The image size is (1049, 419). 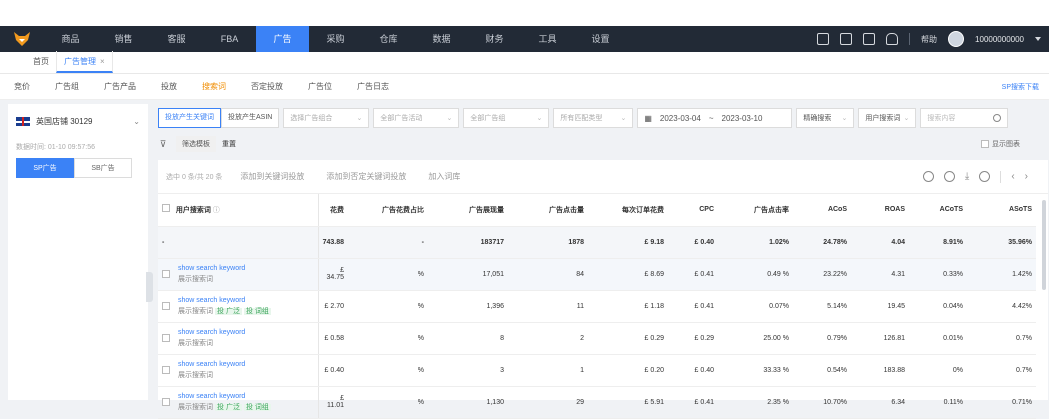 I want to click on header-cpc: CPC, so click(x=693, y=210).